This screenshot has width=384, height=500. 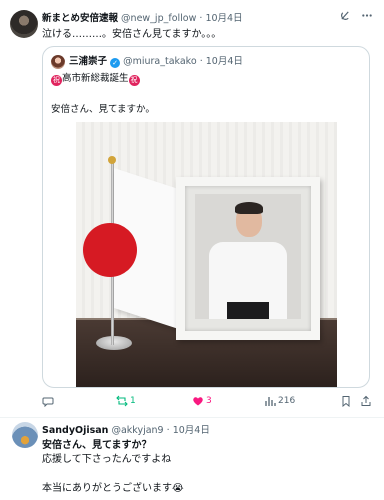 I want to click on quoted-author-handle: @miura_takako, so click(x=160, y=61).